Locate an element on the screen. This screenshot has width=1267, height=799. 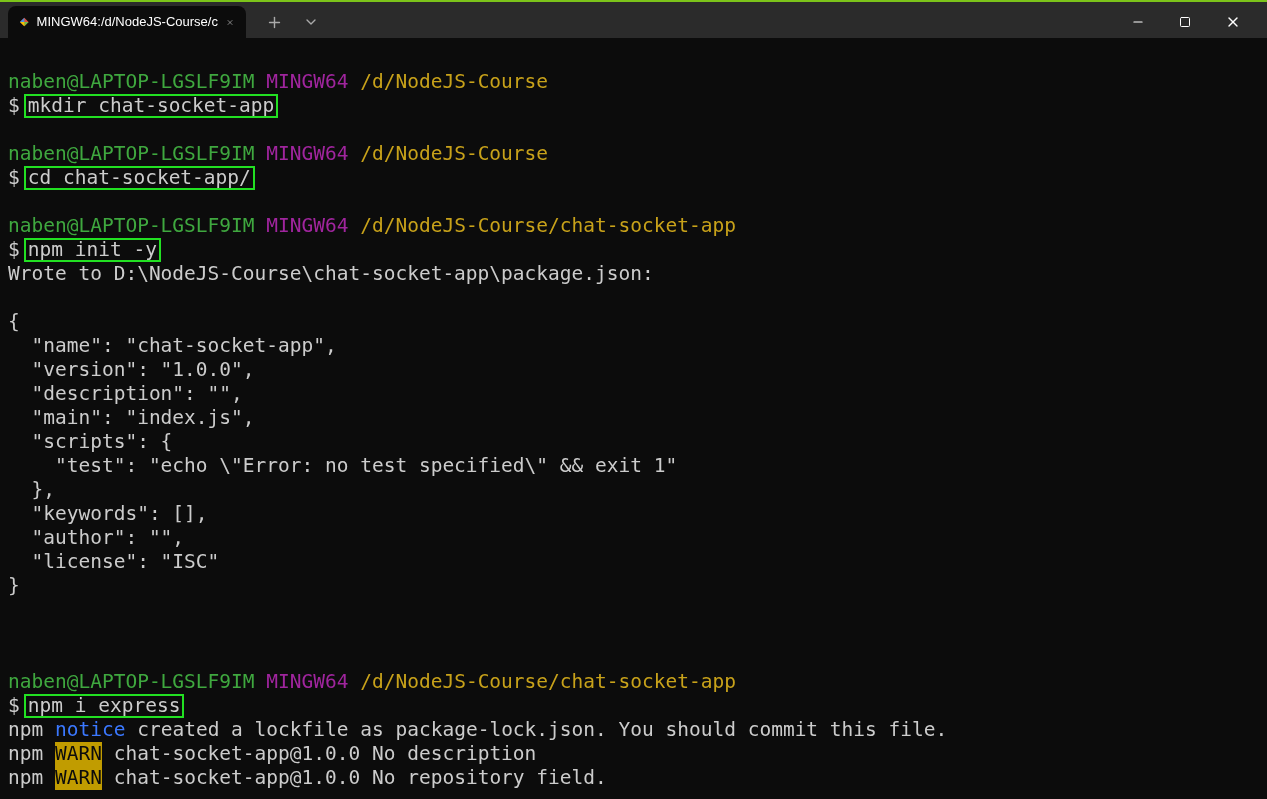
log-message: chat-socket-app@1.0.0 No repository field. is located at coordinates (360, 778).